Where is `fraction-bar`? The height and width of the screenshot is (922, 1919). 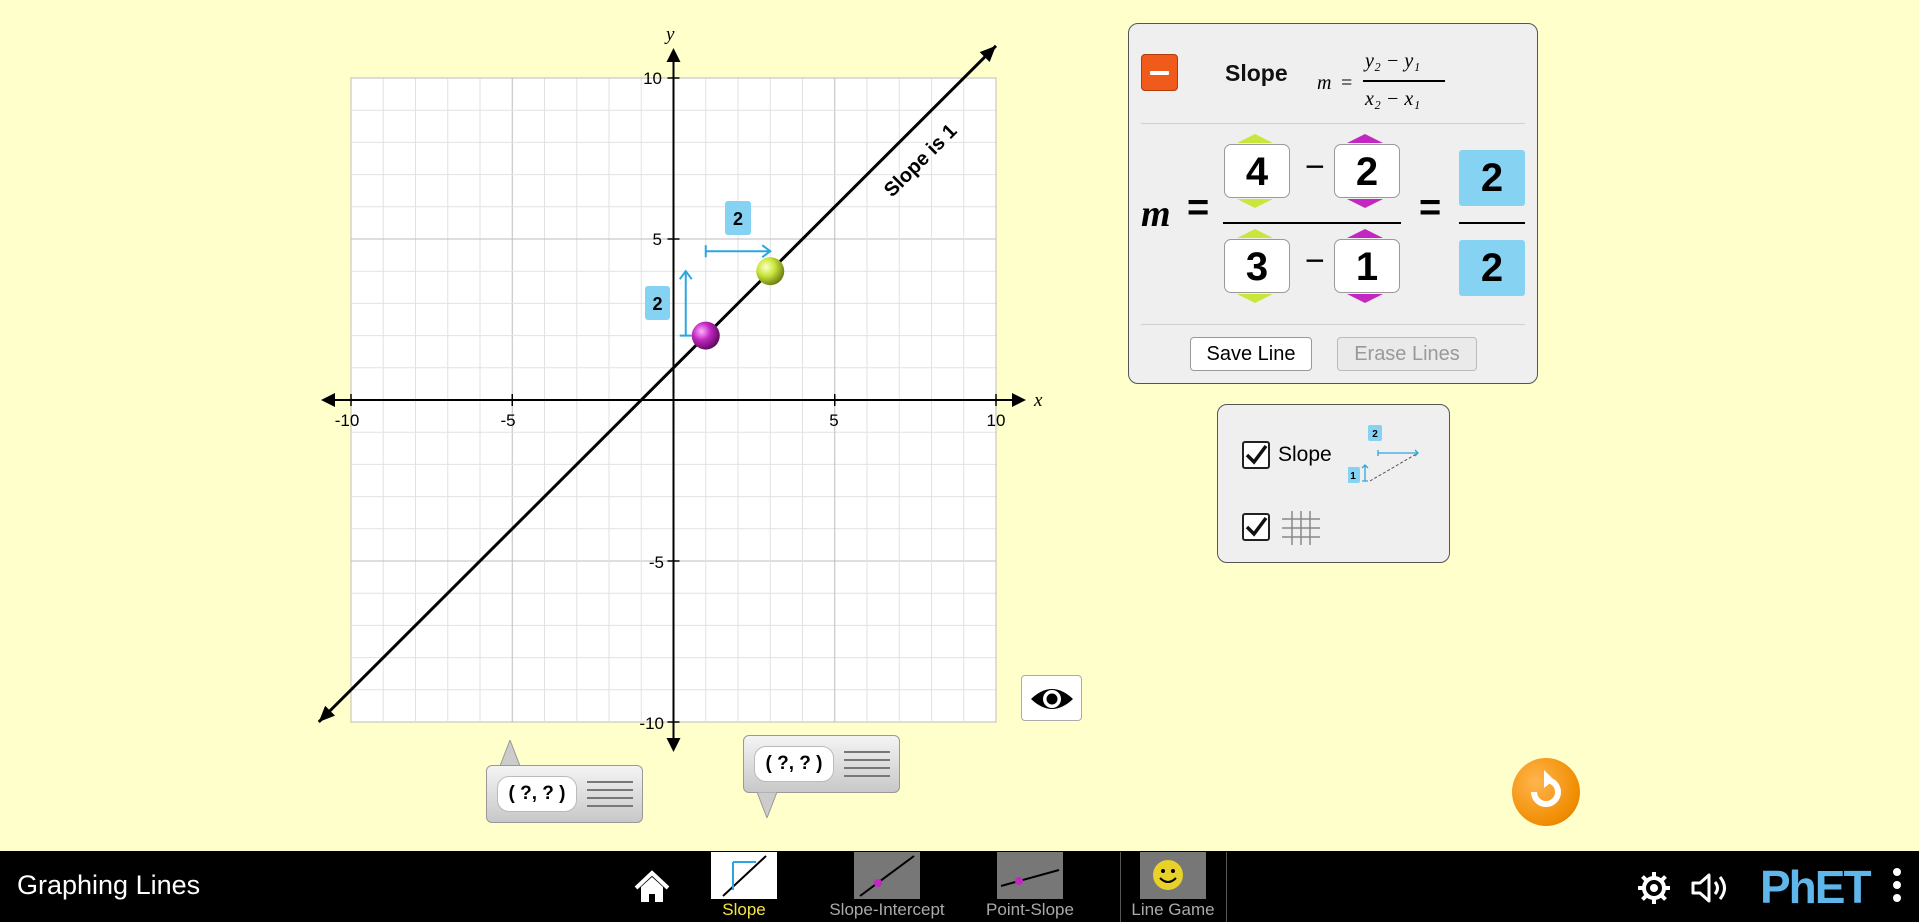 fraction-bar is located at coordinates (1312, 223).